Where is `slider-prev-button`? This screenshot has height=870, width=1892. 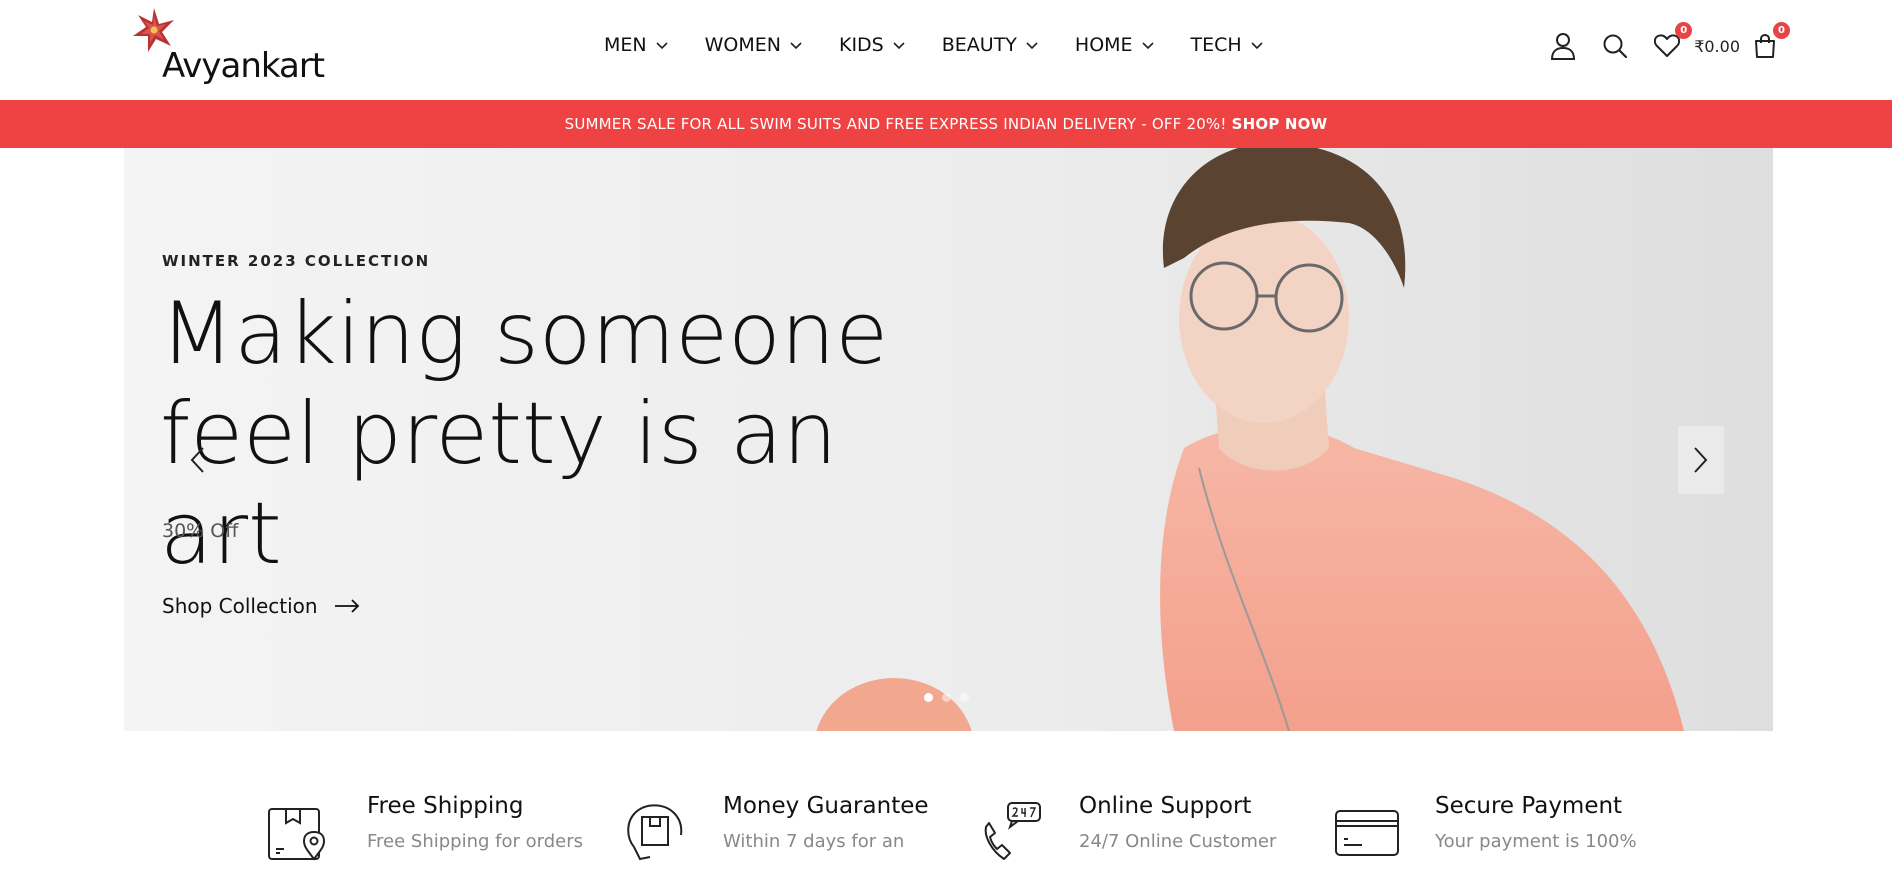 slider-prev-button is located at coordinates (197, 460).